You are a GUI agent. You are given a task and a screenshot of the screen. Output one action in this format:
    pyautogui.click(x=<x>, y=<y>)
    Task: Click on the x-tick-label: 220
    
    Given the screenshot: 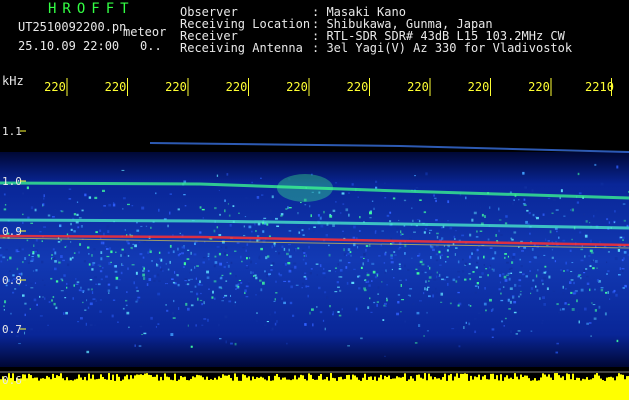 What is the action you would take?
    pyautogui.click(x=297, y=87)
    